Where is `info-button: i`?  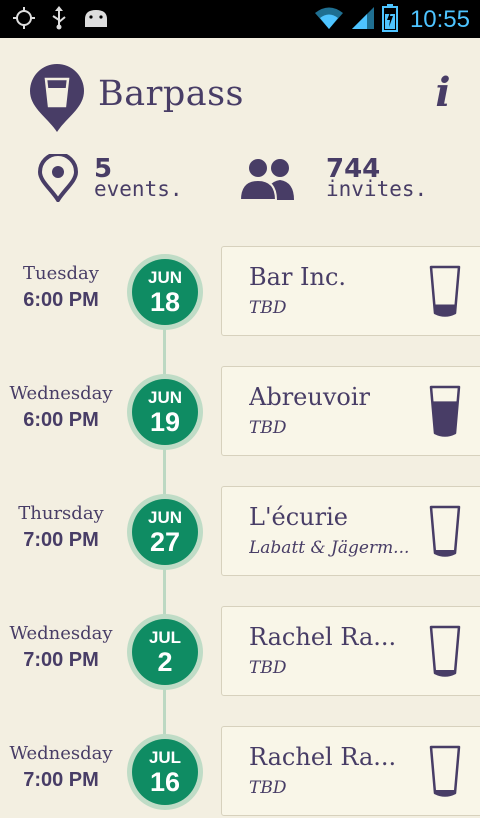 info-button: i is located at coordinates (443, 93).